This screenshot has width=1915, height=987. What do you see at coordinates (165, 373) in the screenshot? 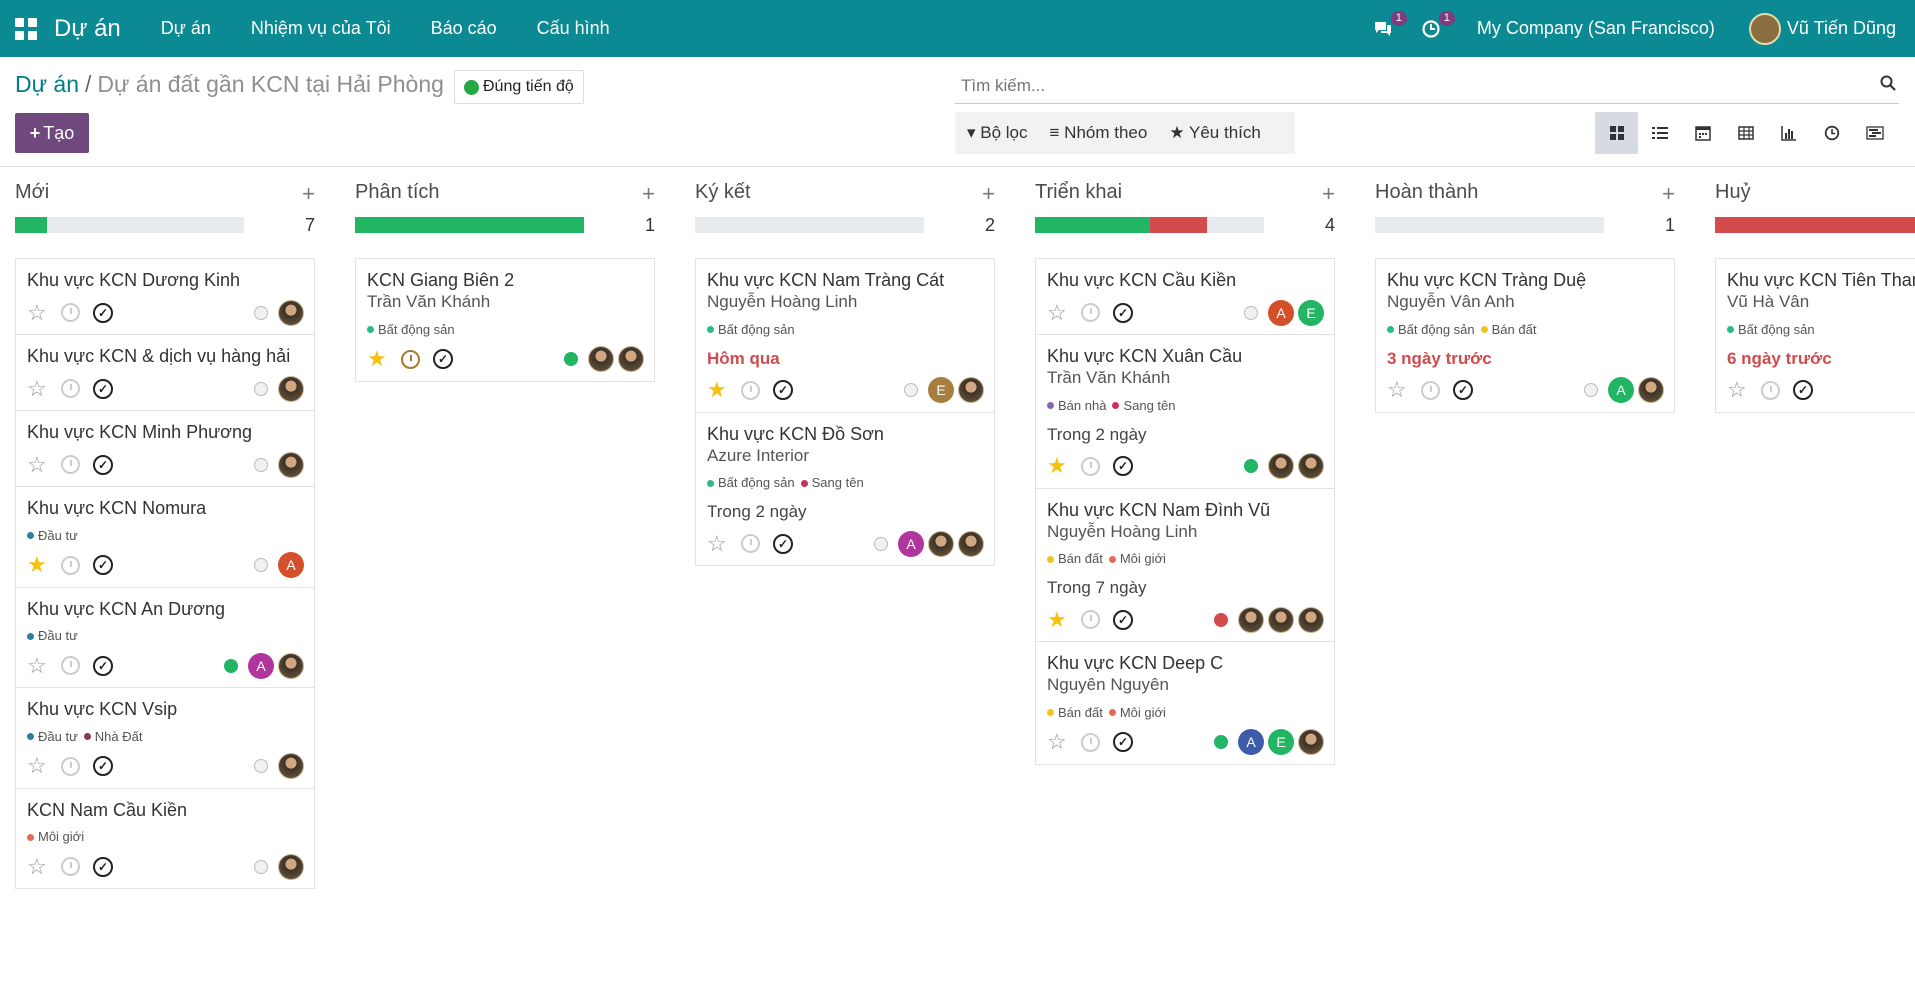
I see `project-card: Khu vực KCN & dịch vụ hàng hải ☆ ✓` at bounding box center [165, 373].